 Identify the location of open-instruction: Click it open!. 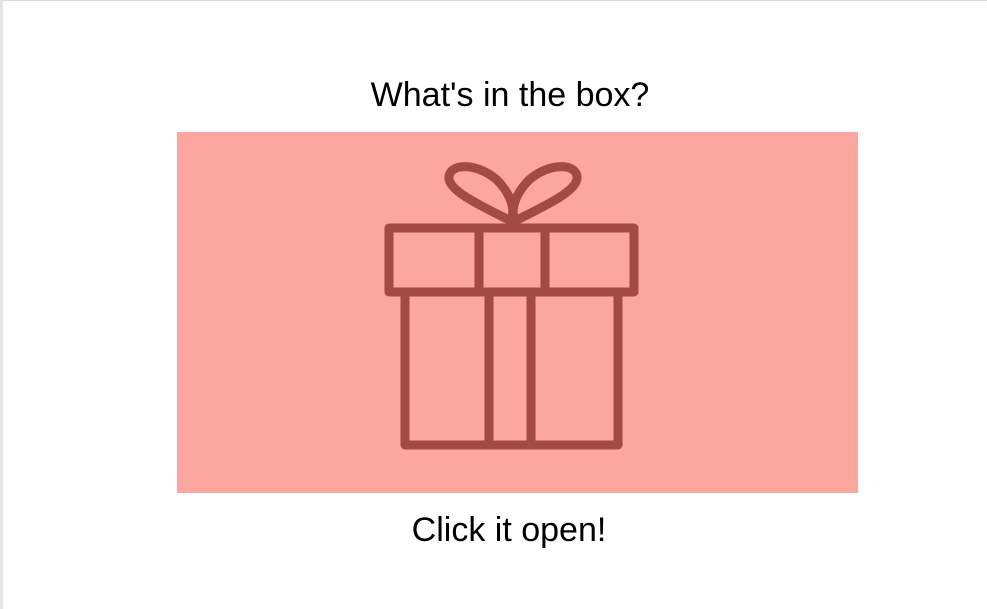
(509, 530).